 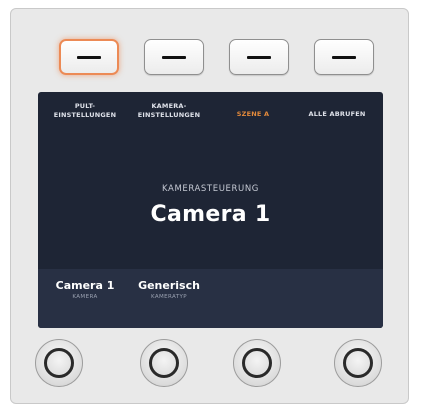 What do you see at coordinates (210, 214) in the screenshot?
I see `selected-camera-name: Camera 1` at bounding box center [210, 214].